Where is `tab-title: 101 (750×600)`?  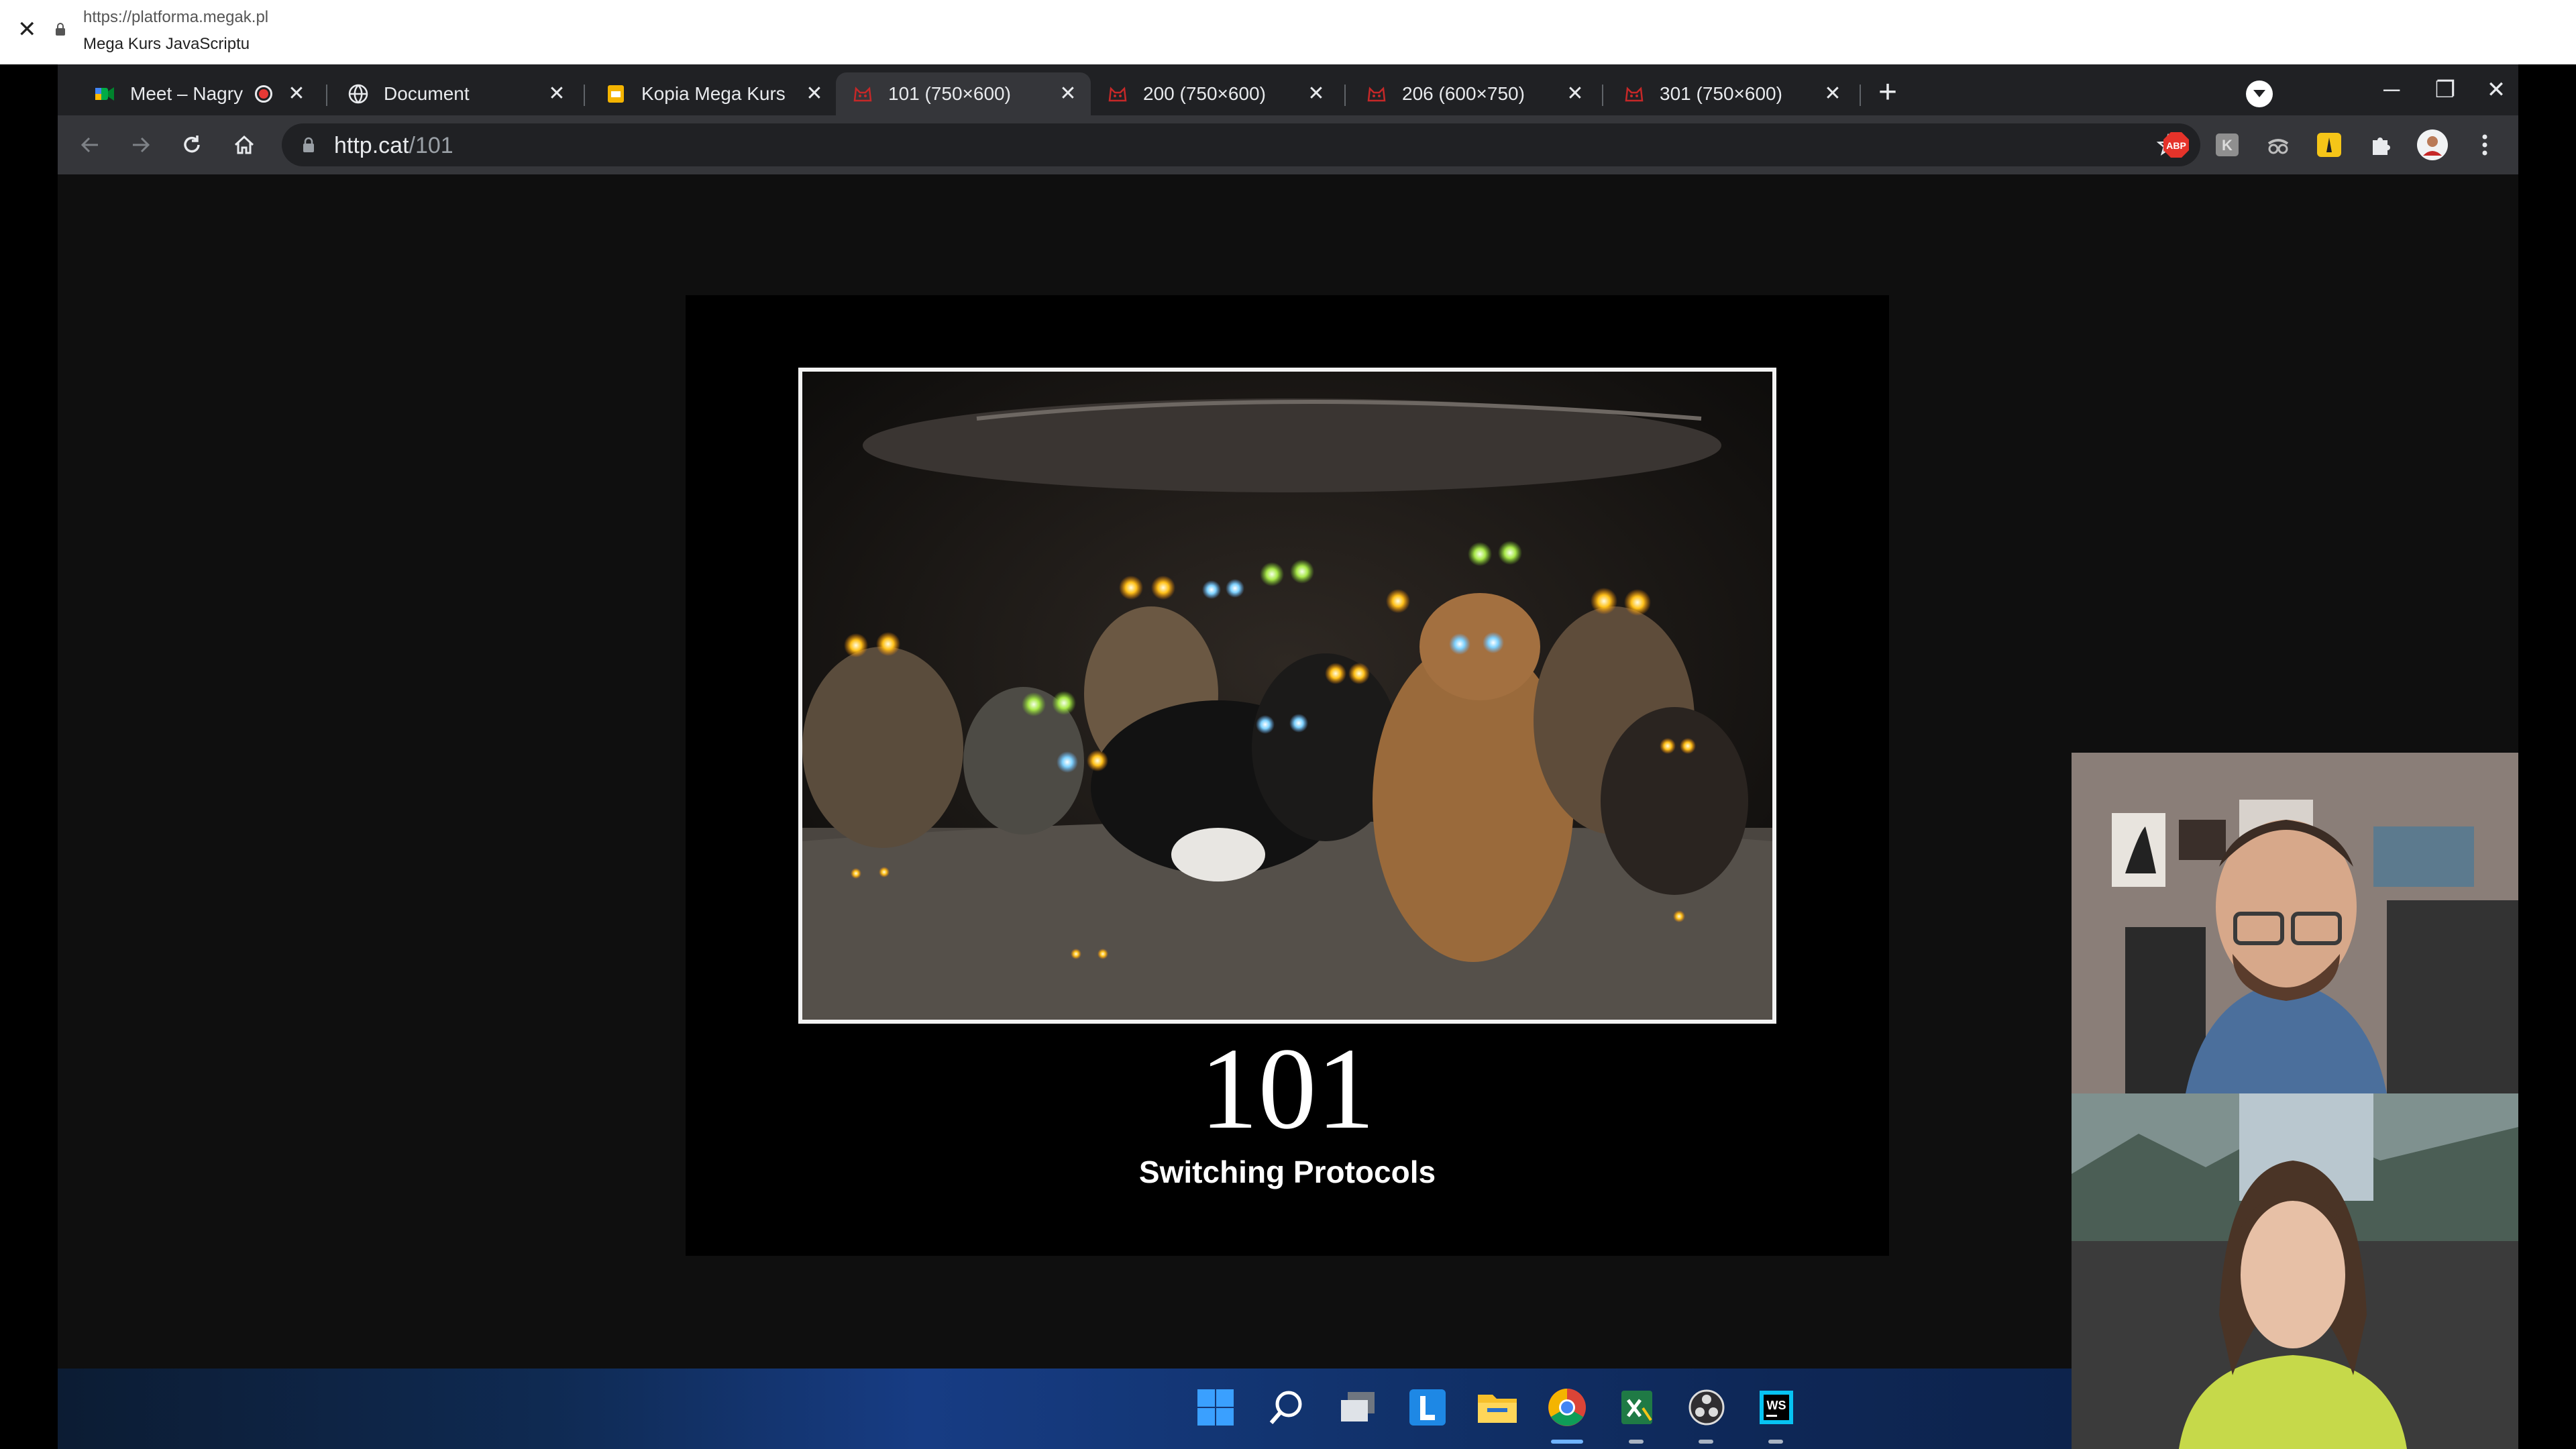
tab-title: 101 (750×600) is located at coordinates (949, 93).